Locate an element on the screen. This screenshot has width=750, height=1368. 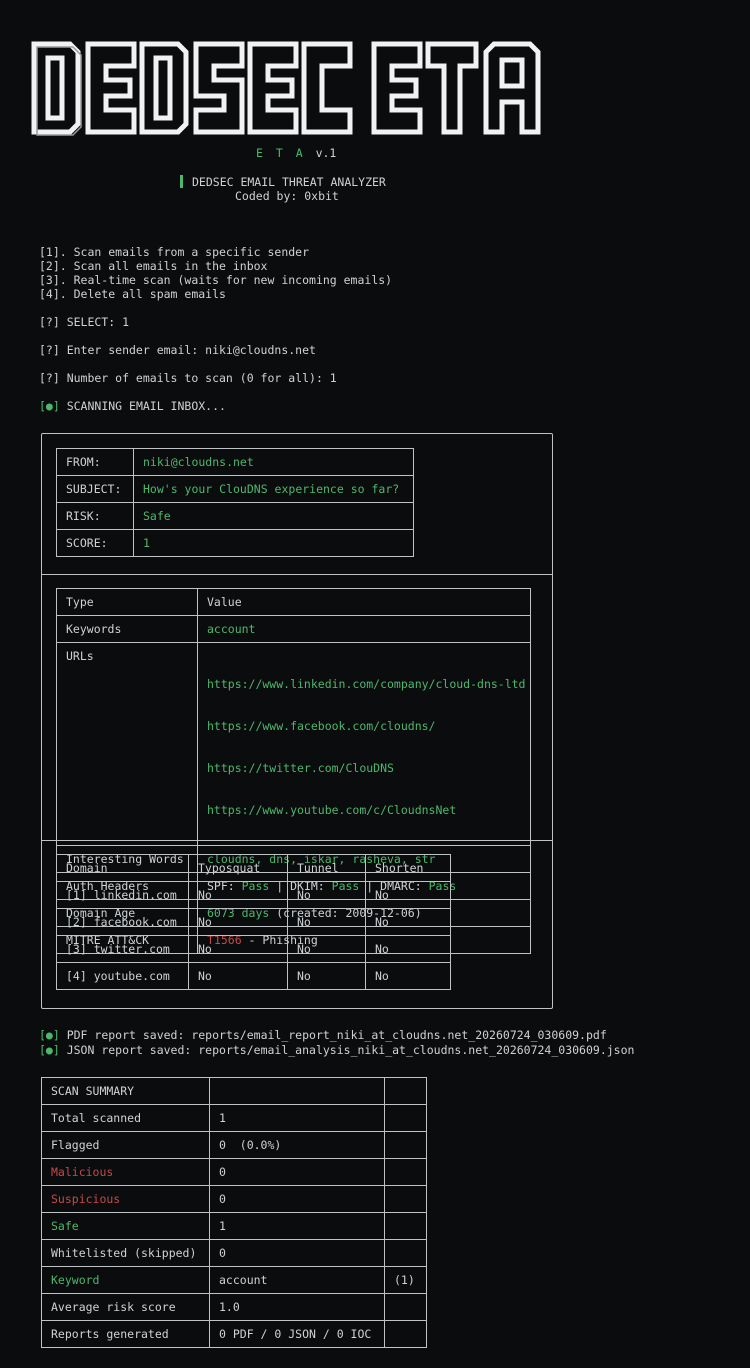
table-row: Whitelisted (skipped) 0 is located at coordinates (234, 1253).